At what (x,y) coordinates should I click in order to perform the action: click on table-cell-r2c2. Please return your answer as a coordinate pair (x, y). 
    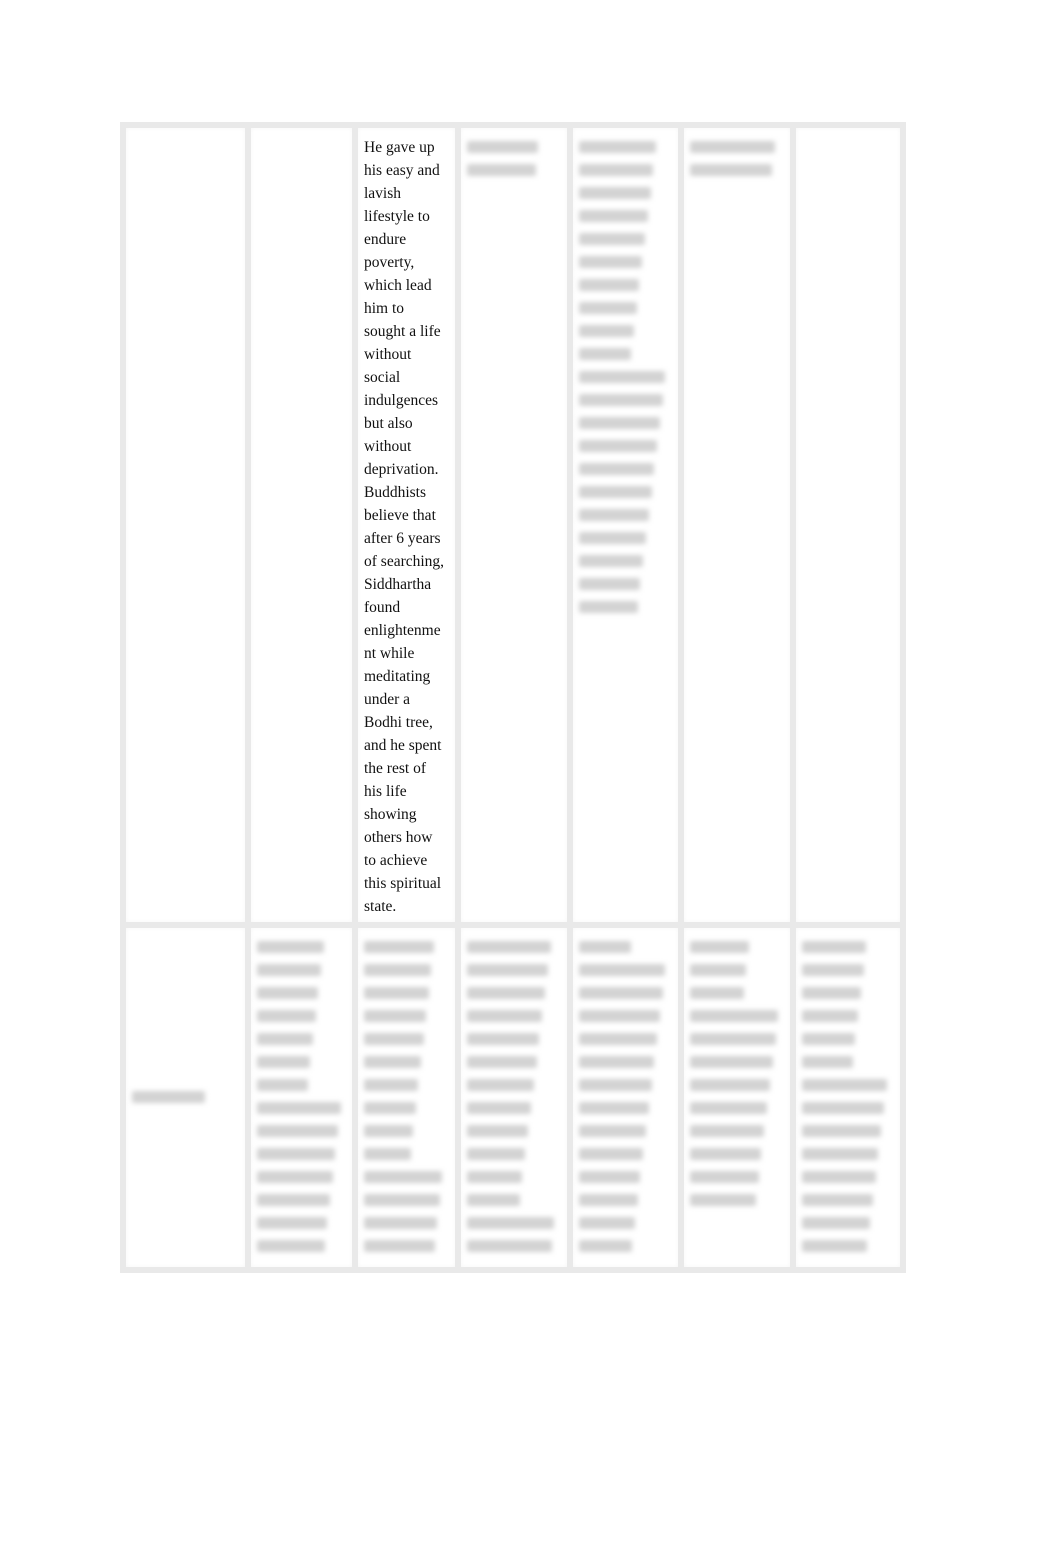
    Looking at the image, I should click on (301, 1097).